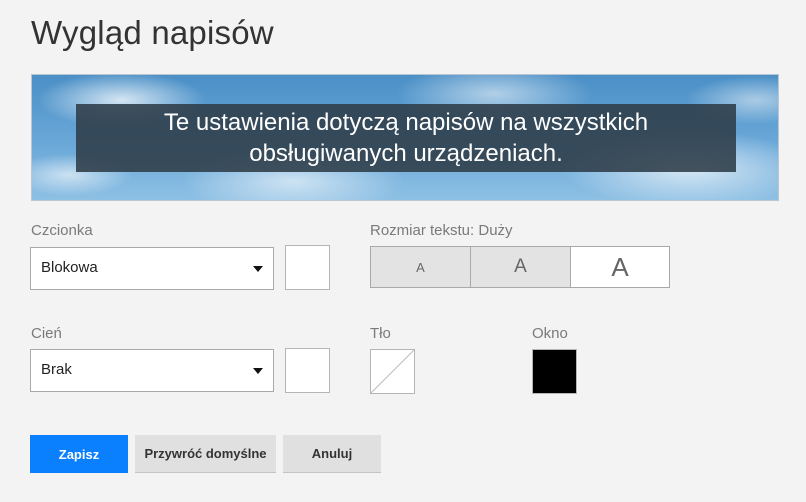 This screenshot has height=502, width=806. I want to click on font-select: Blokowa, so click(152, 268).